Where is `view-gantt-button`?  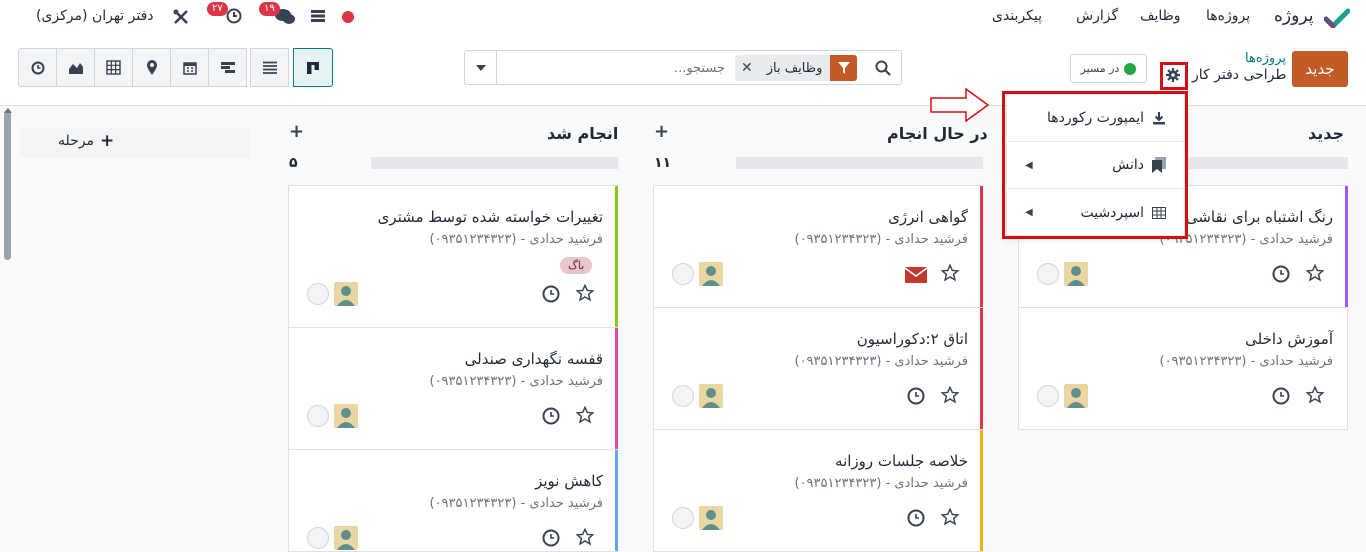 view-gantt-button is located at coordinates (227, 67).